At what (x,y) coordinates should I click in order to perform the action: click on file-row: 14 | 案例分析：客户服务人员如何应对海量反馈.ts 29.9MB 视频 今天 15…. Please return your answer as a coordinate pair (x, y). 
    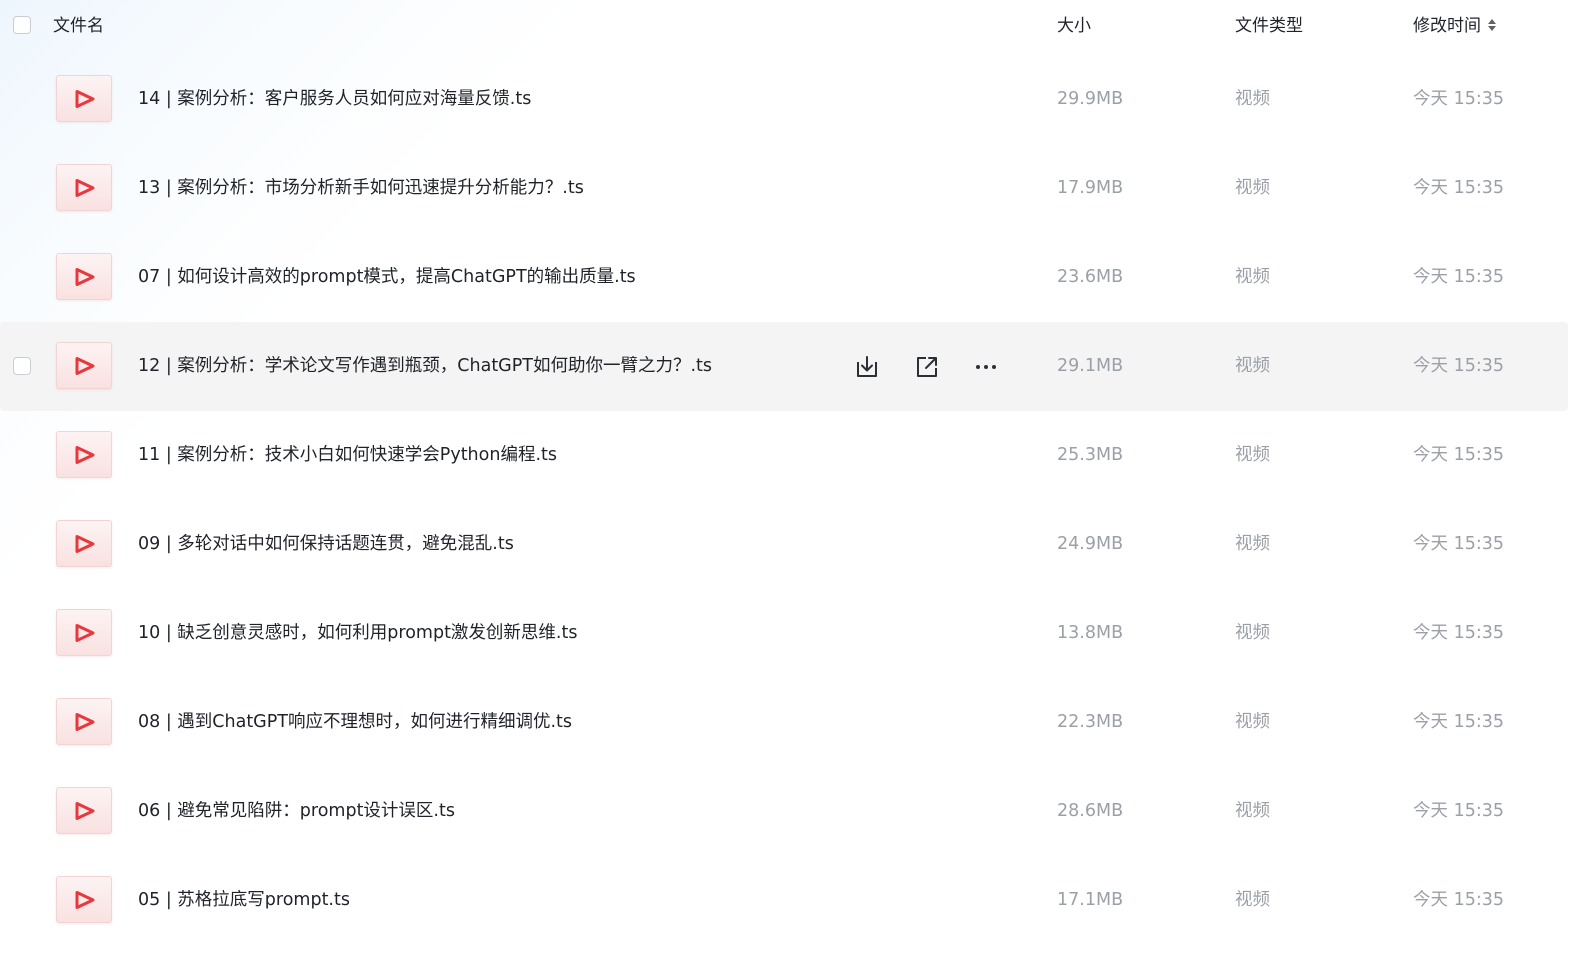
    Looking at the image, I should click on (791, 99).